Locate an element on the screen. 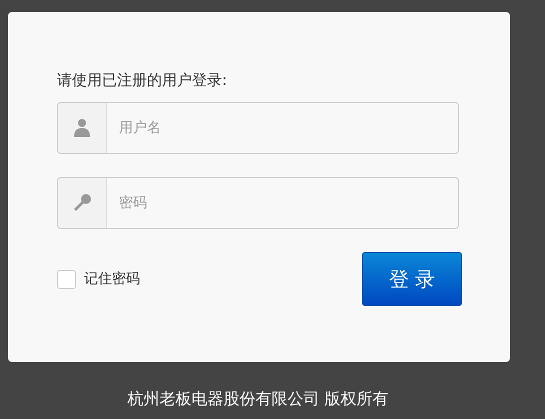  remember-label: 记住密码 is located at coordinates (112, 279).